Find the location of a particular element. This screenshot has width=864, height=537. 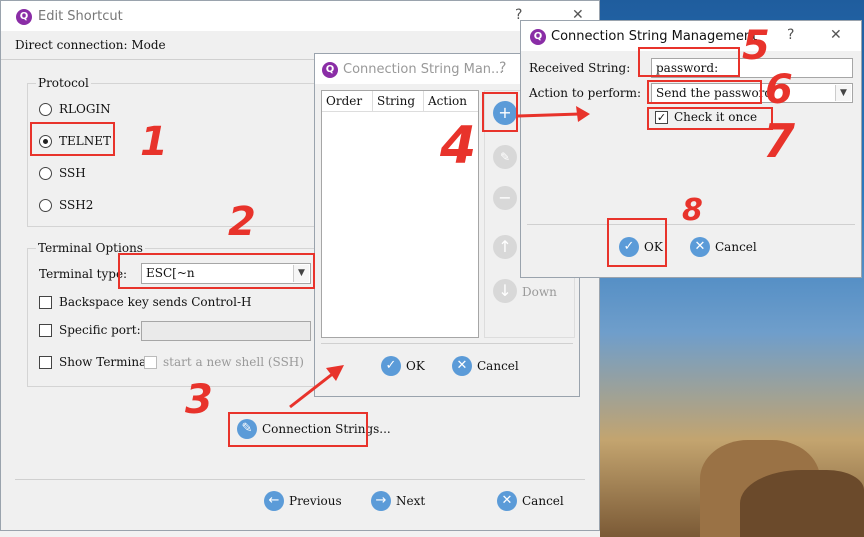

wallpaper-rock-shadow is located at coordinates (802, 503).